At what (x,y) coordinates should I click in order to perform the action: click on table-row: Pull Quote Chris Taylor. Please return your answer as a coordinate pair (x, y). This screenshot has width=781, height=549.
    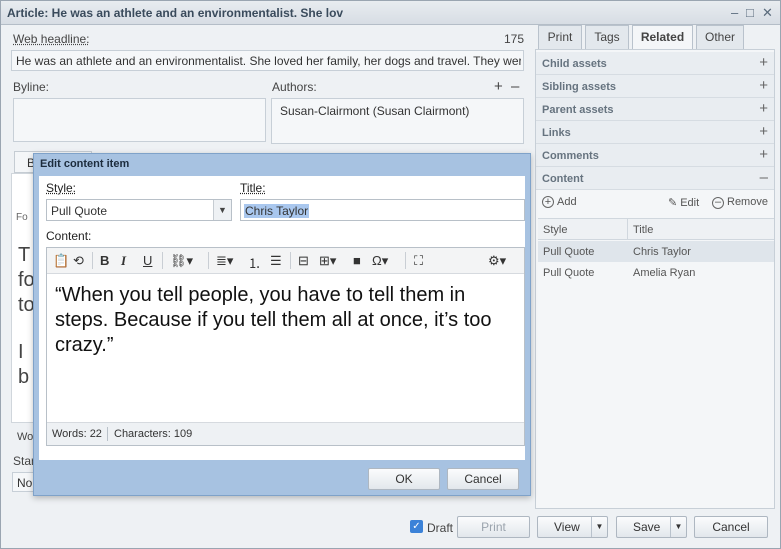
    Looking at the image, I should click on (656, 251).